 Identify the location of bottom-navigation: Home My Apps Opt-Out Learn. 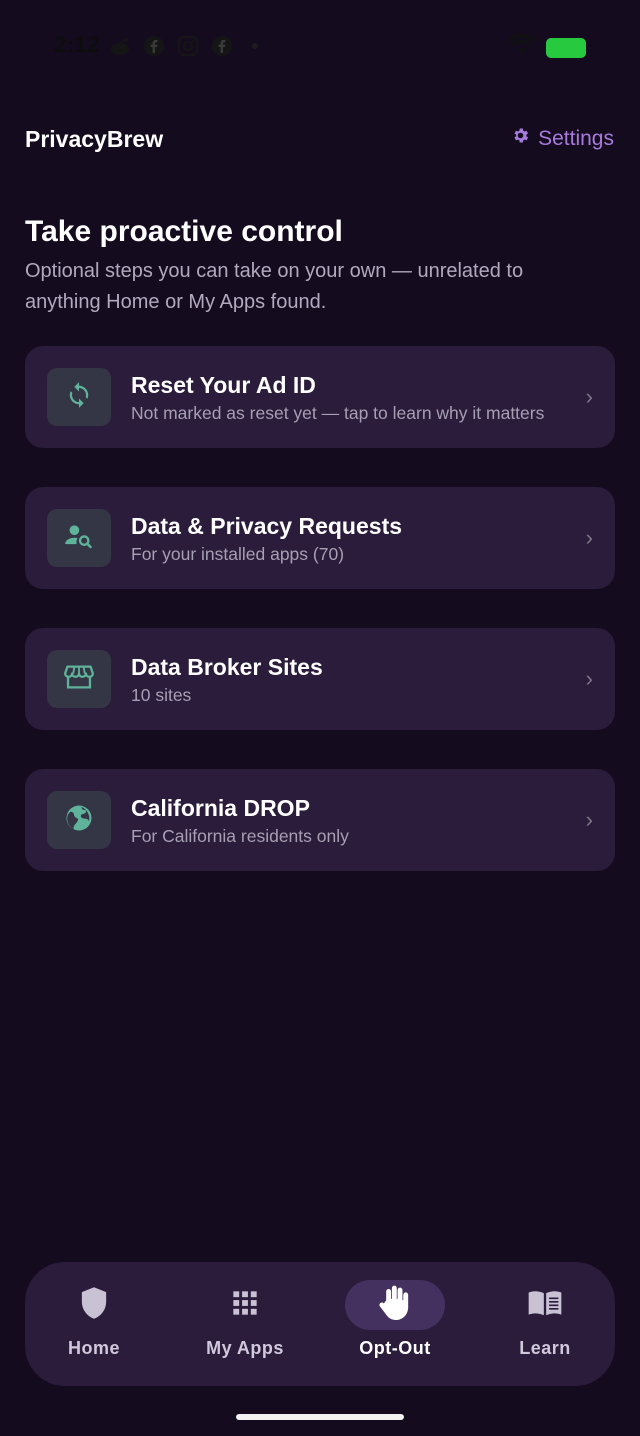
(320, 1324).